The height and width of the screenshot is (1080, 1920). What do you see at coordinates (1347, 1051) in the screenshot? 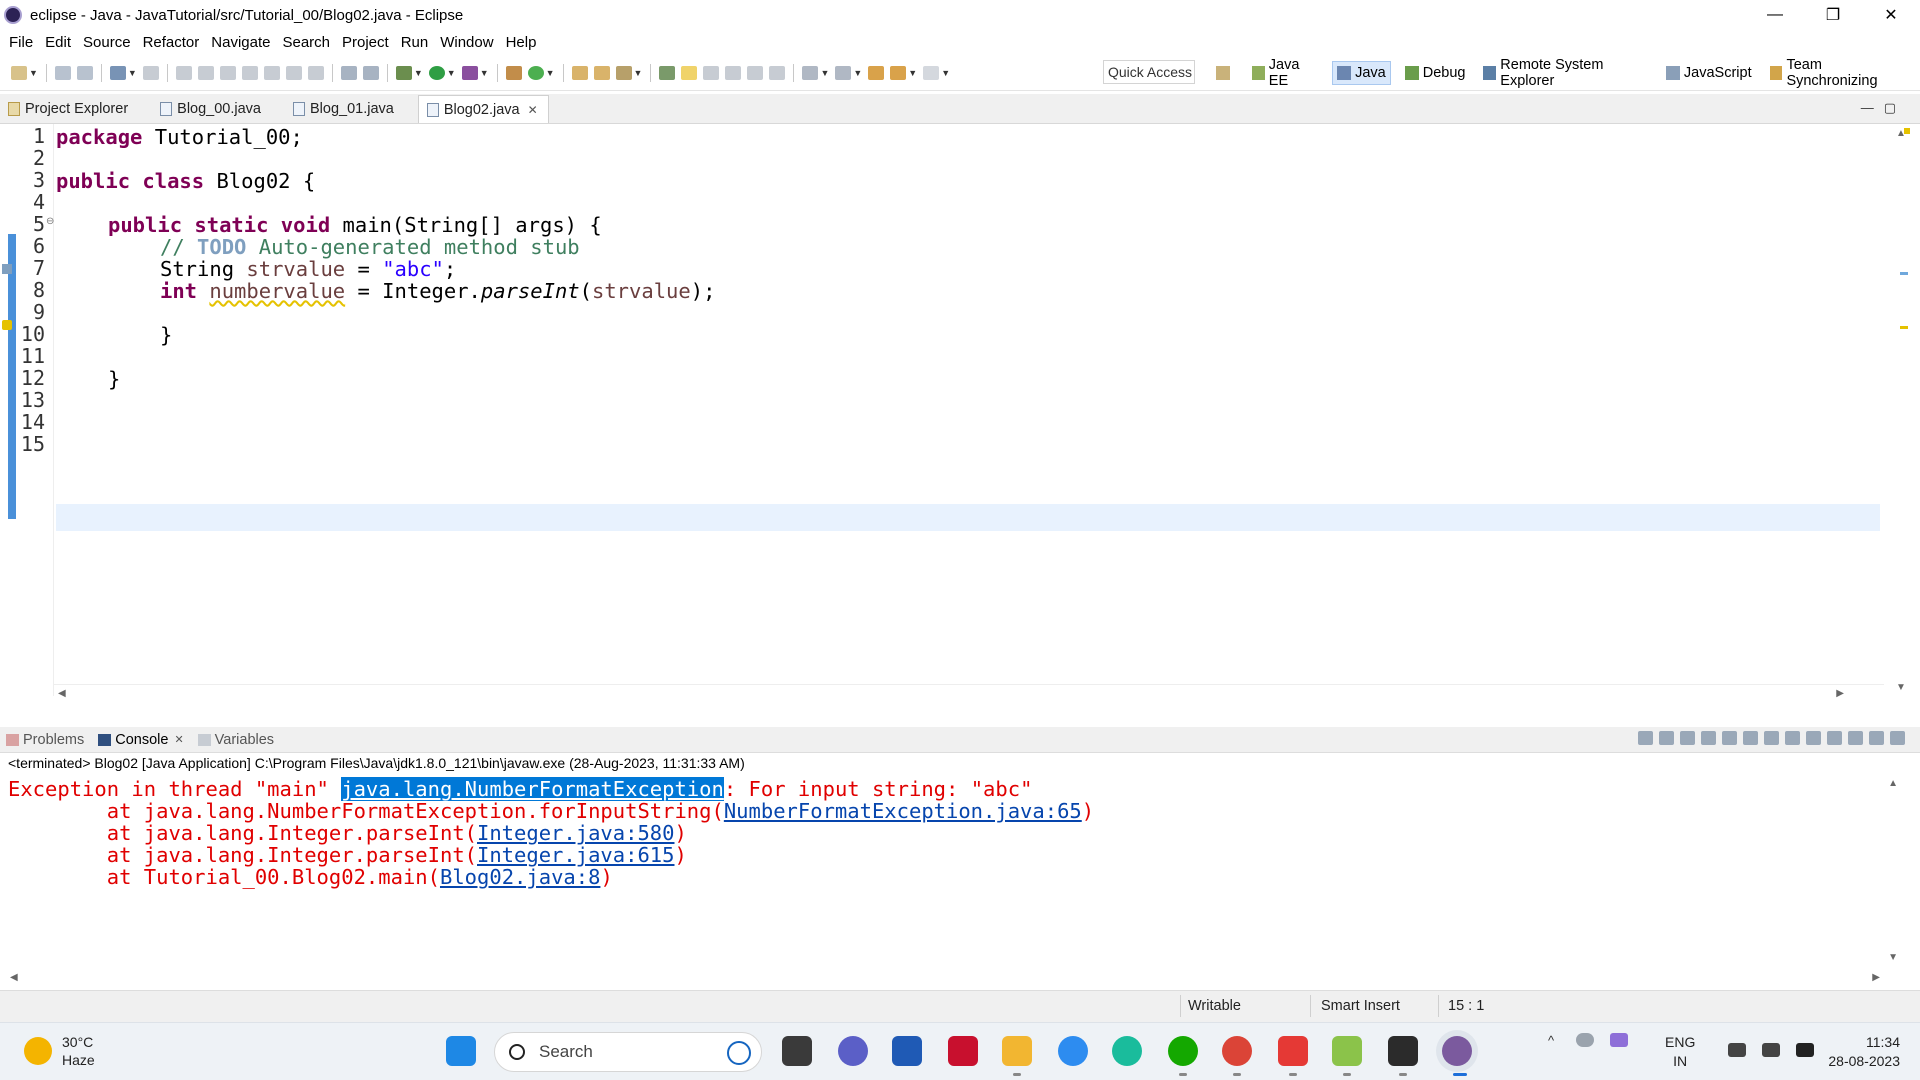
I see `paint-icon` at bounding box center [1347, 1051].